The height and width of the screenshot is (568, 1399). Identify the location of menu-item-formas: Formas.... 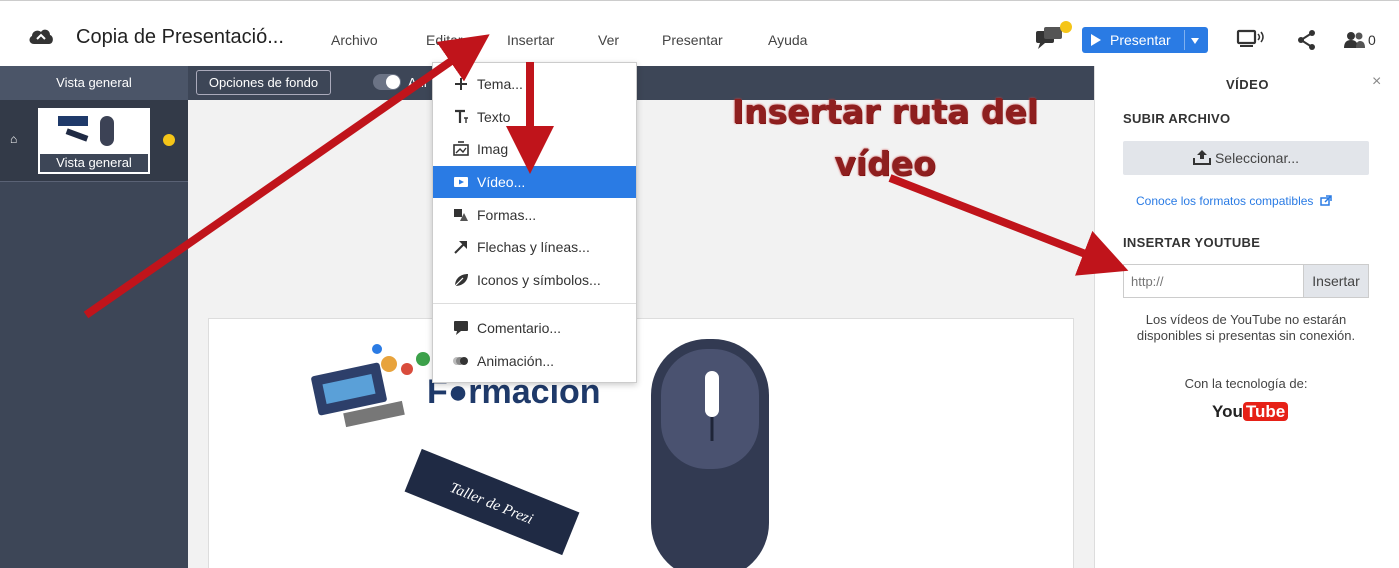
(534, 215).